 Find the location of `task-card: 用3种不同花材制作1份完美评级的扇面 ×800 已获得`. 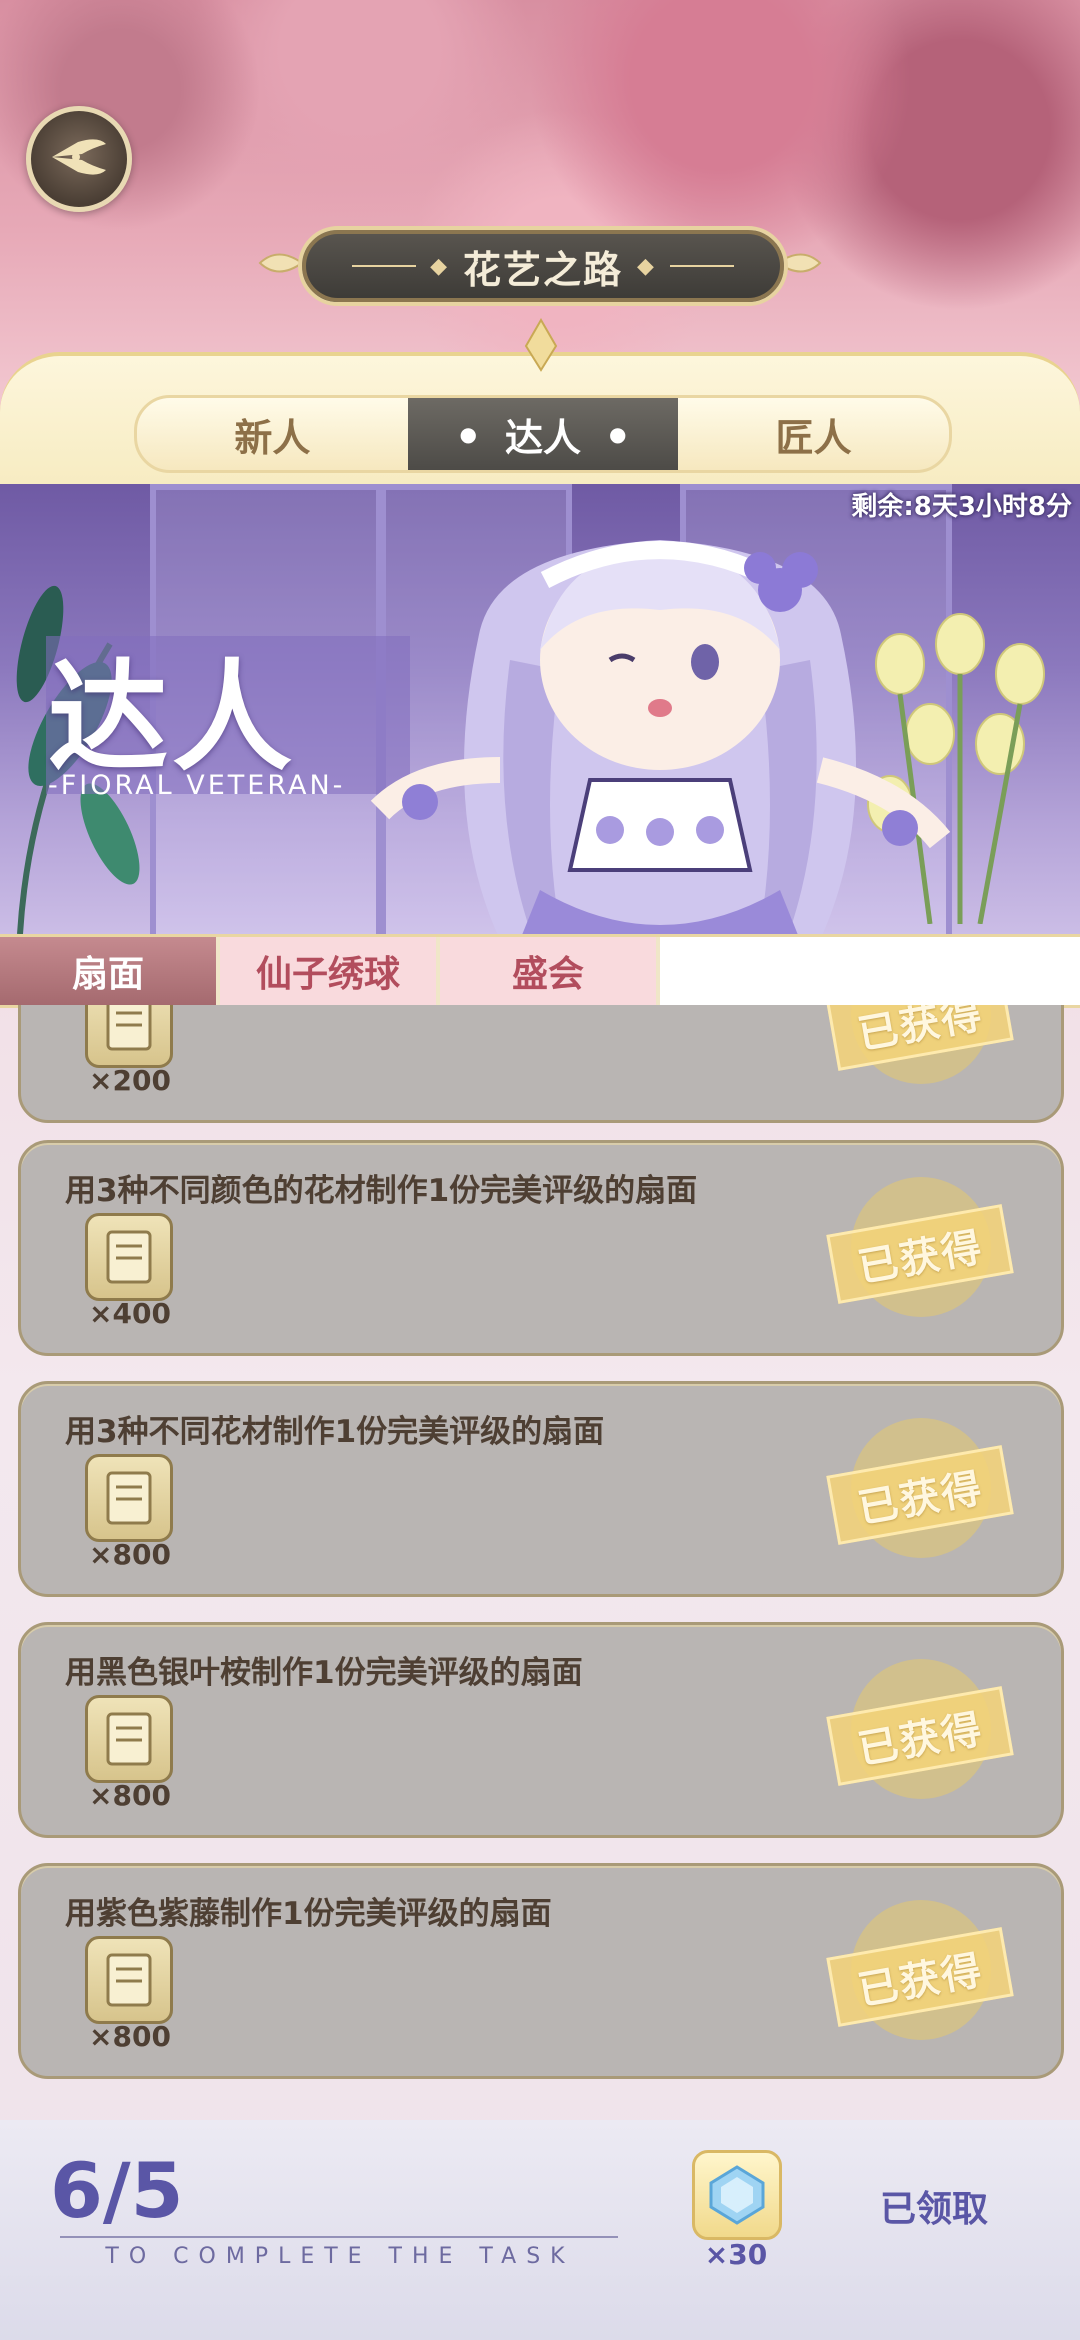

task-card: 用3种不同花材制作1份完美评级的扇面 ×800 已获得 is located at coordinates (541, 1489).